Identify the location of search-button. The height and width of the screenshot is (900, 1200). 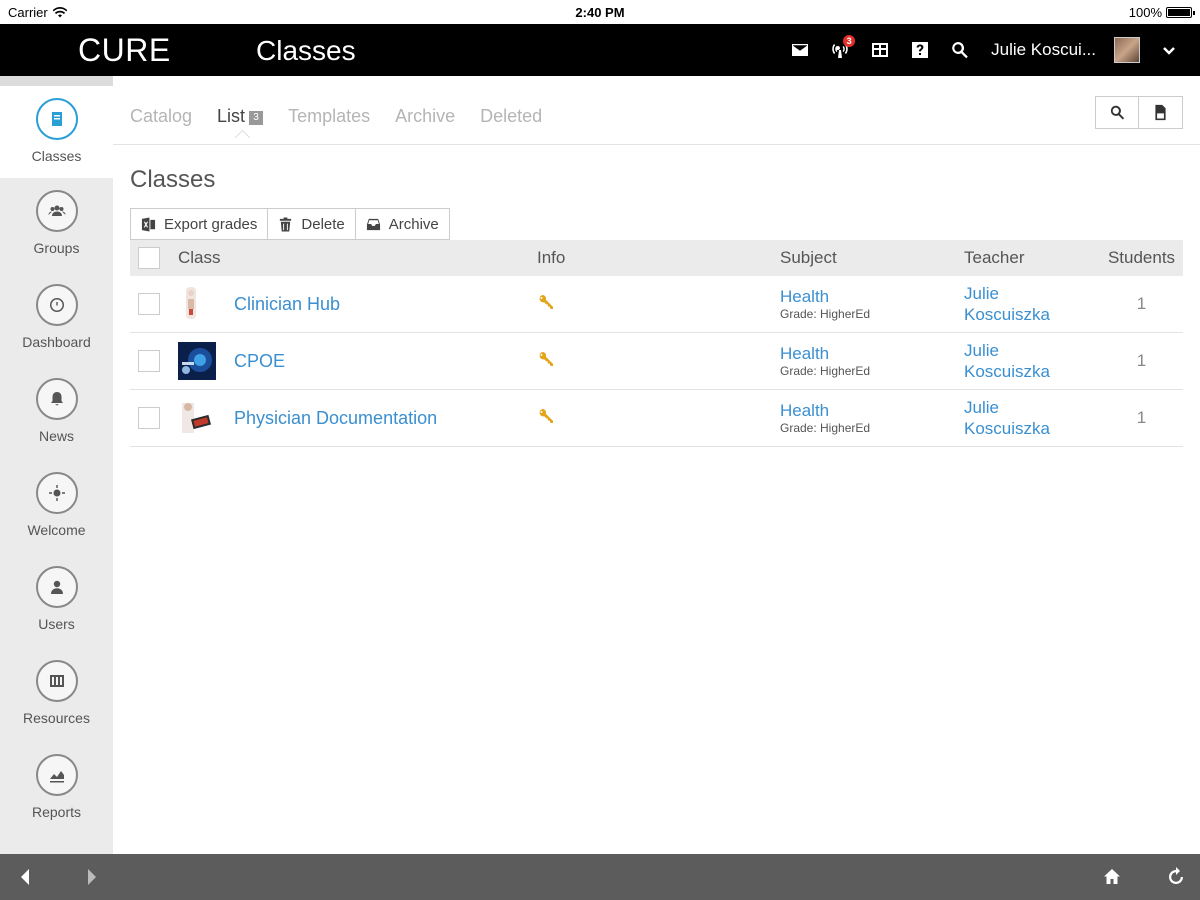
(960, 50).